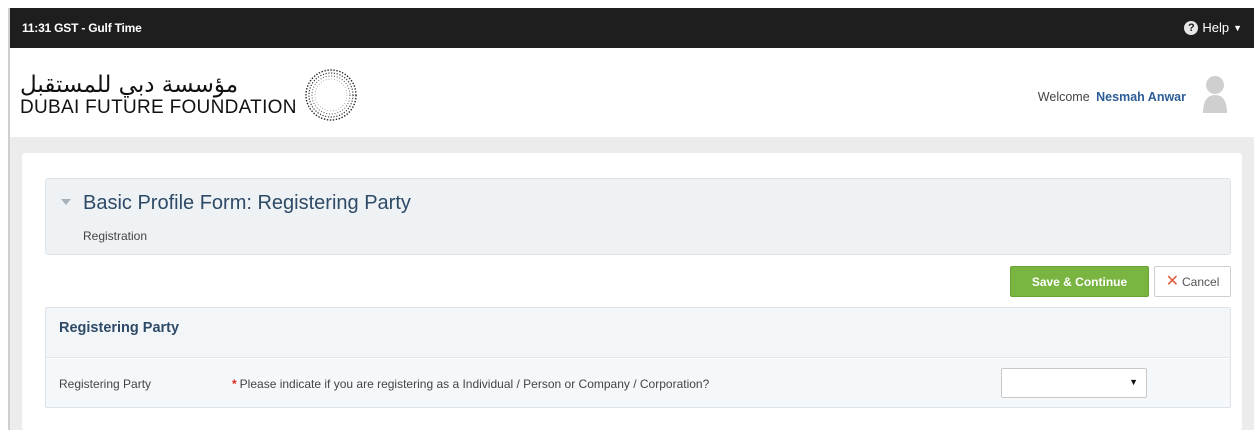 The width and height of the screenshot is (1257, 430). What do you see at coordinates (1172, 281) in the screenshot?
I see `close-icon: ✕` at bounding box center [1172, 281].